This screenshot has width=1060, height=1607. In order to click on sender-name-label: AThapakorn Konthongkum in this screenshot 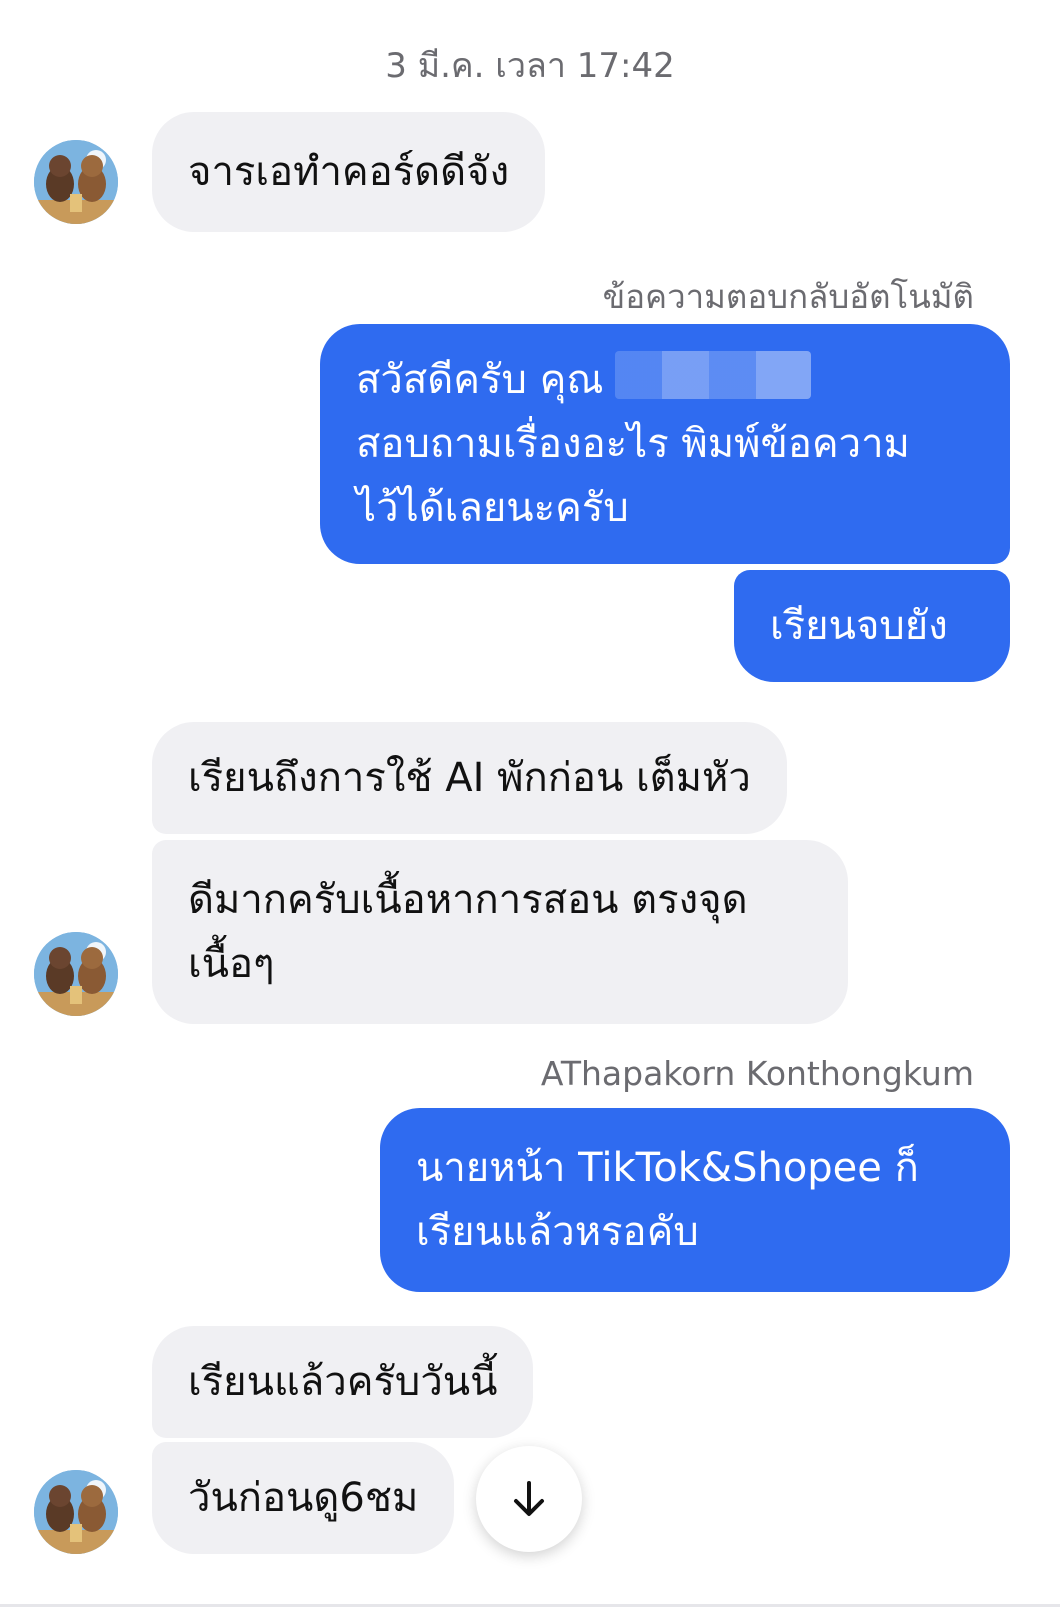, I will do `click(757, 1073)`.